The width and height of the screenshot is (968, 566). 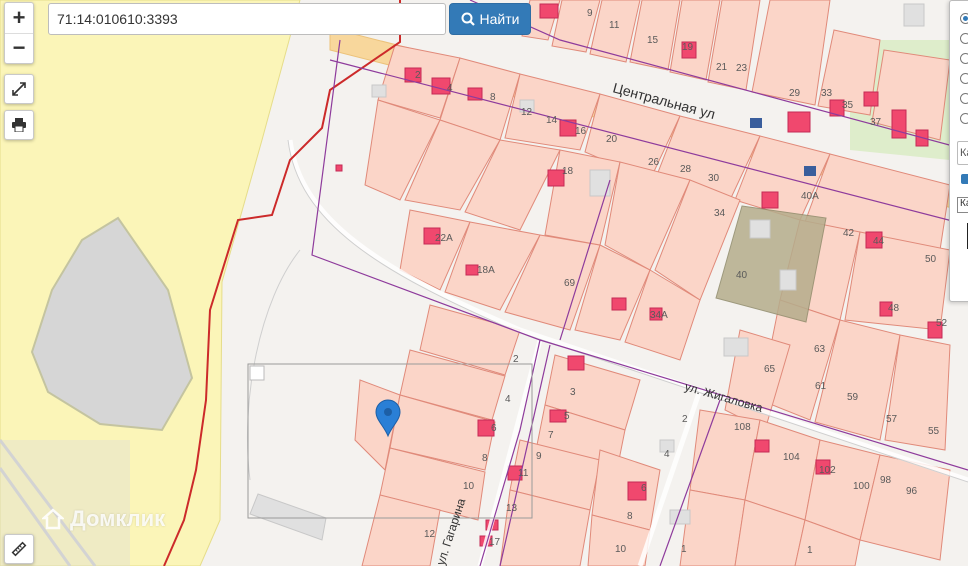 What do you see at coordinates (468, 19) in the screenshot?
I see `search-icon` at bounding box center [468, 19].